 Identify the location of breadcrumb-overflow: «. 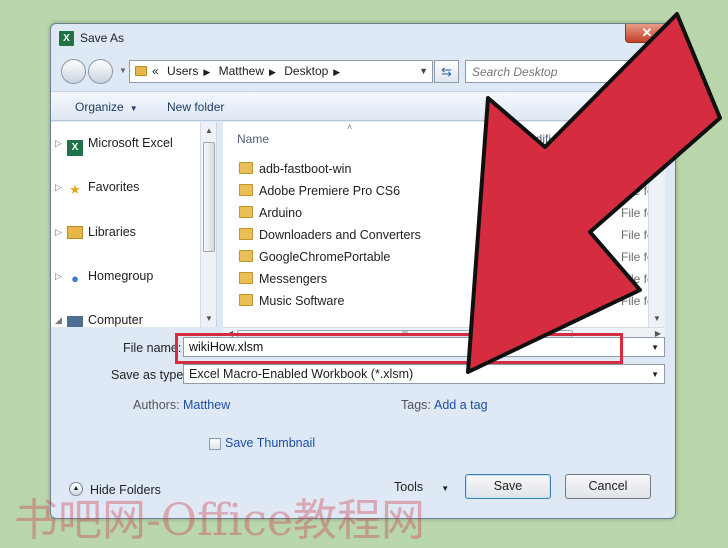
(155, 71).